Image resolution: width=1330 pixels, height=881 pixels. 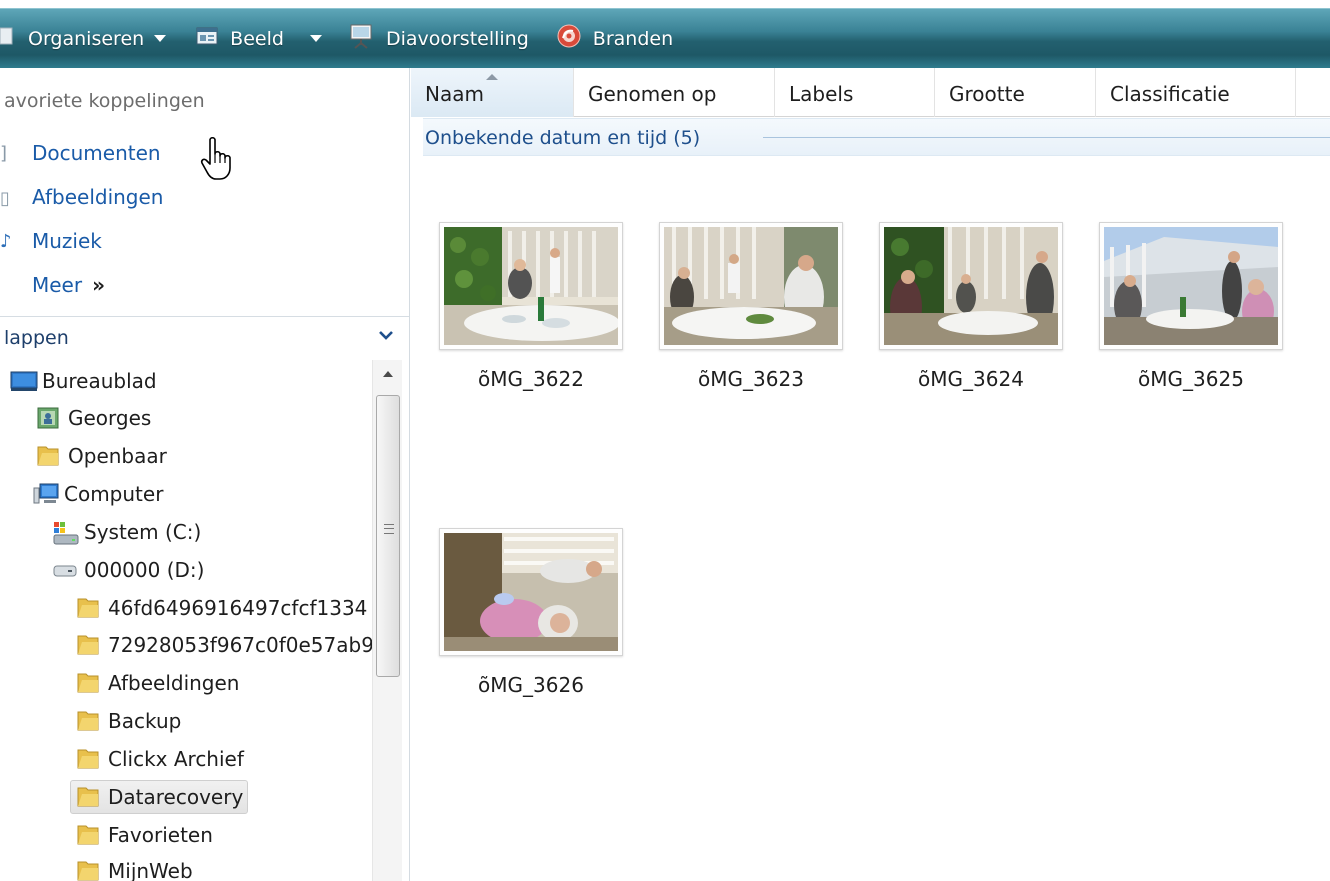 What do you see at coordinates (219, 161) in the screenshot?
I see `hand-cursor-icon` at bounding box center [219, 161].